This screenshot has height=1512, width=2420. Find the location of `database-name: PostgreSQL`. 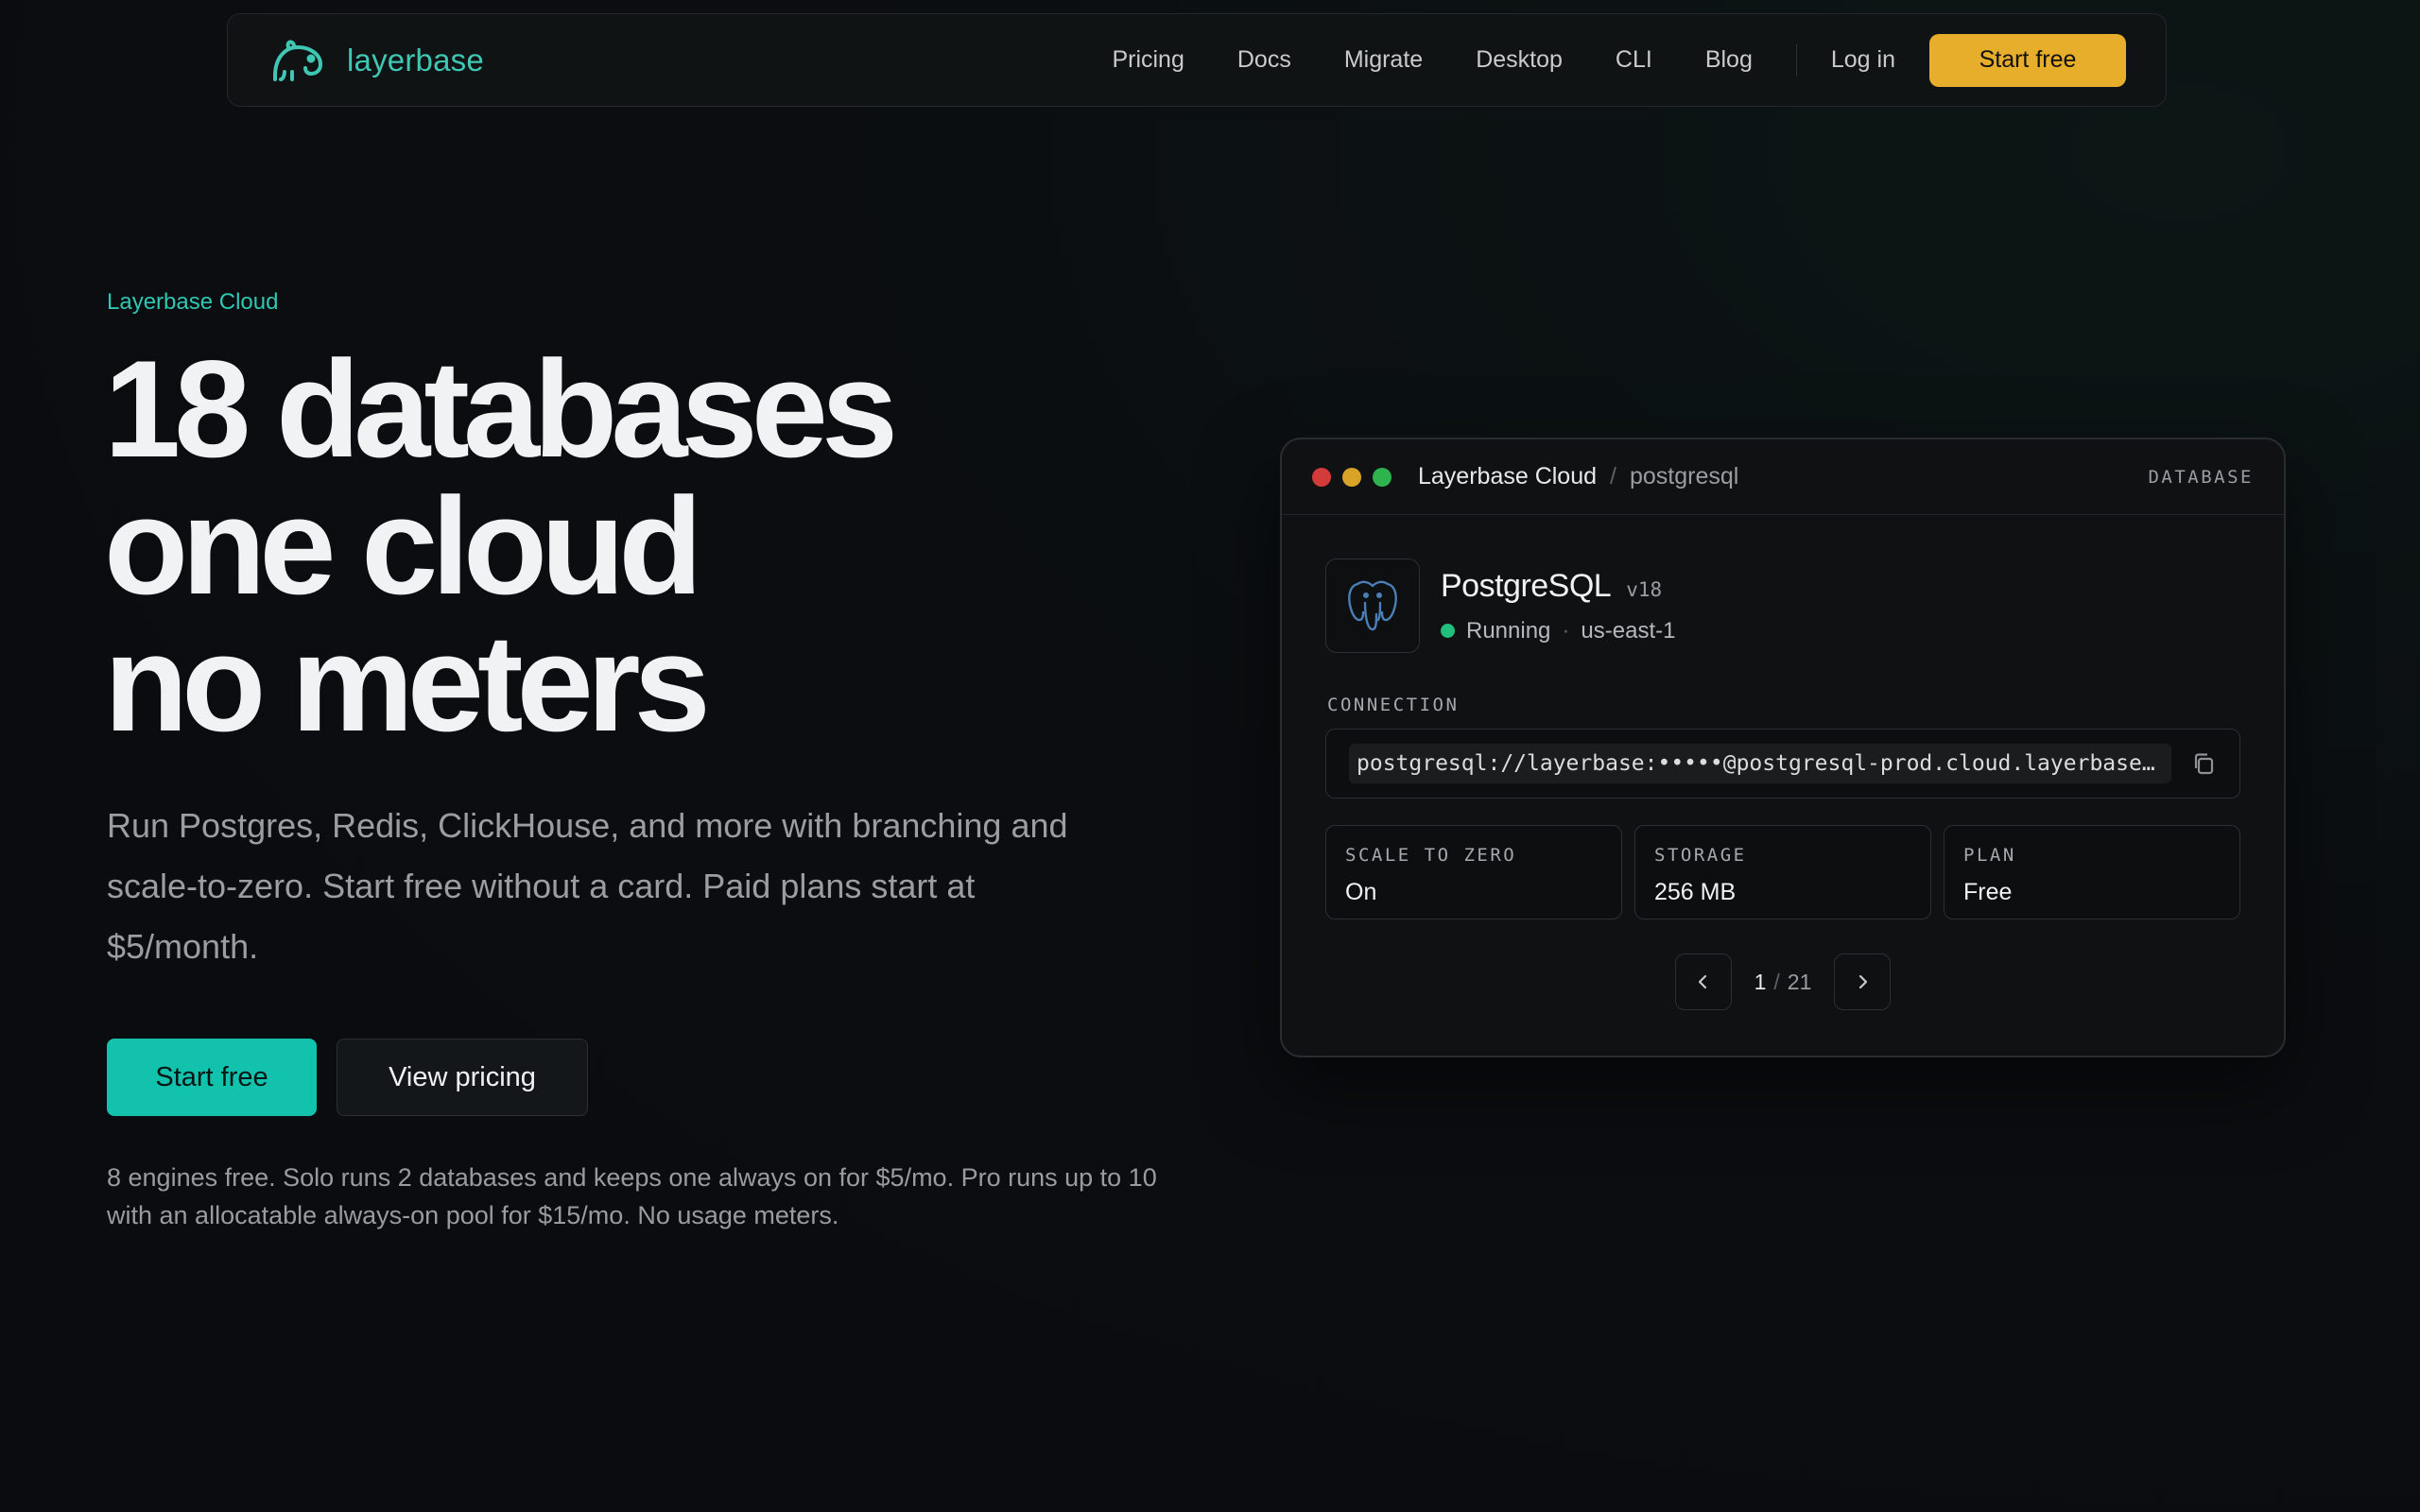

database-name: PostgreSQL is located at coordinates (1526, 585).